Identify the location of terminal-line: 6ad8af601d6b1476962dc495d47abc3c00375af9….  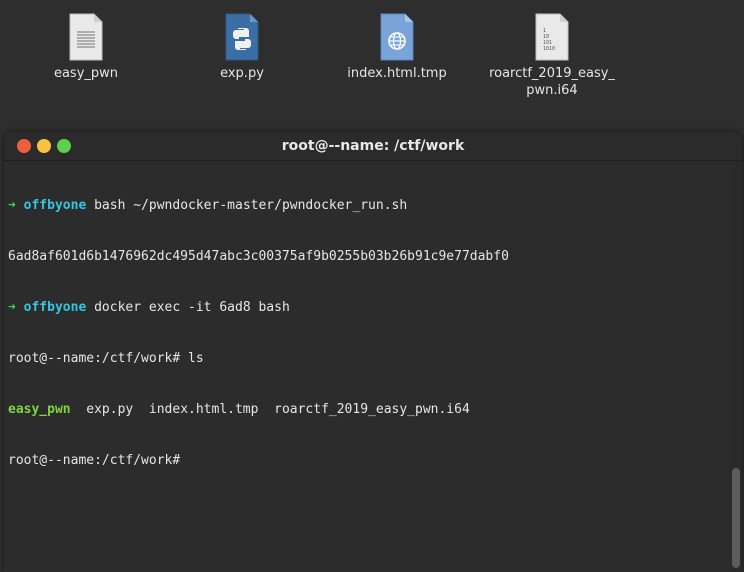
(258, 256).